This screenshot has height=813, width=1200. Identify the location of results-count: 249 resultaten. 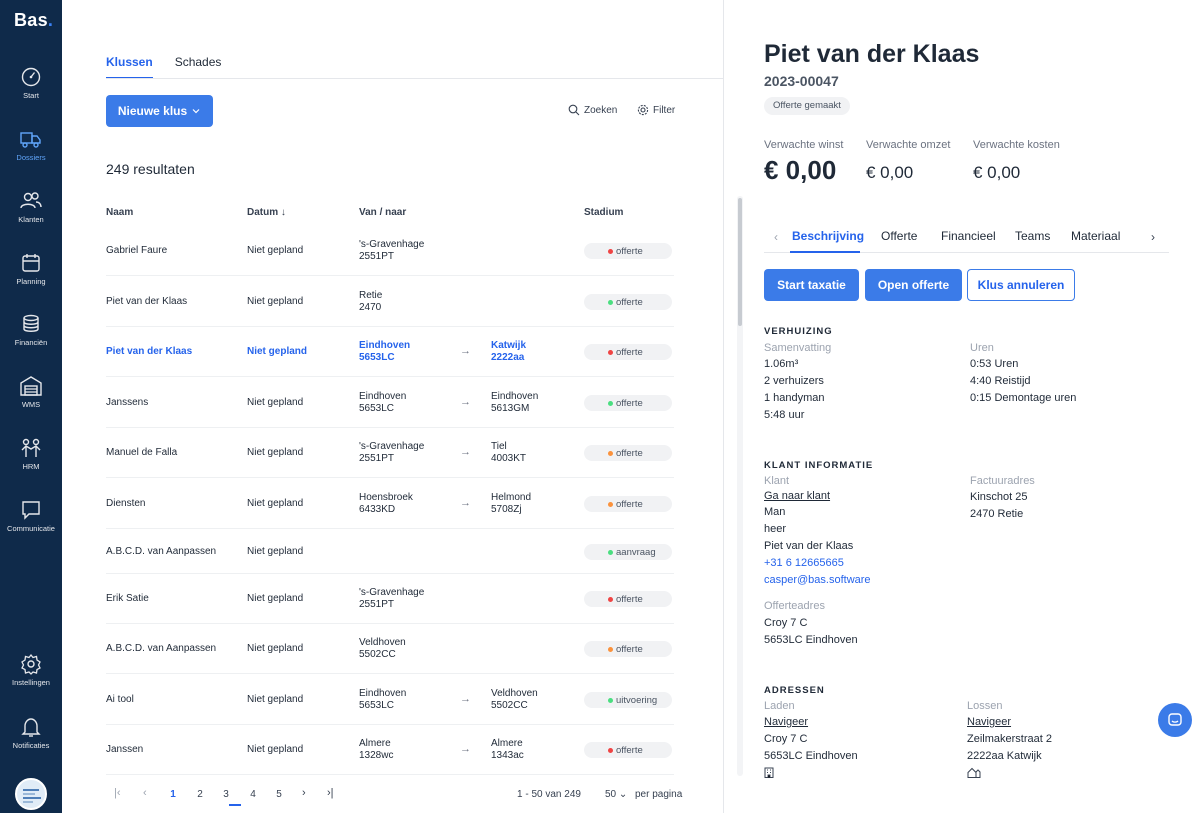
(150, 169).